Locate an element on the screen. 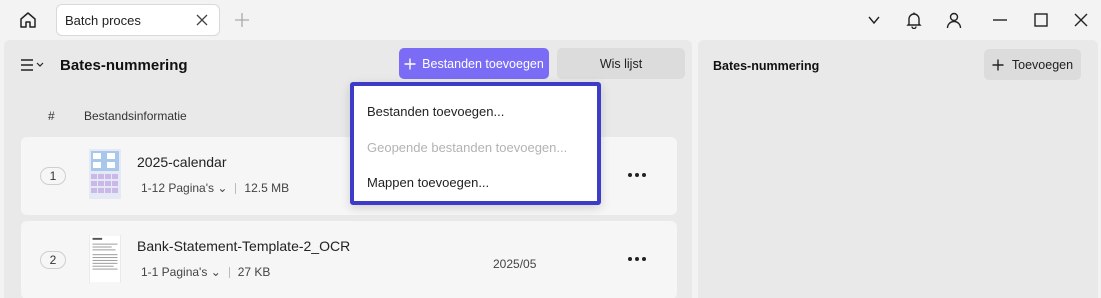  home-button is located at coordinates (28, 20).